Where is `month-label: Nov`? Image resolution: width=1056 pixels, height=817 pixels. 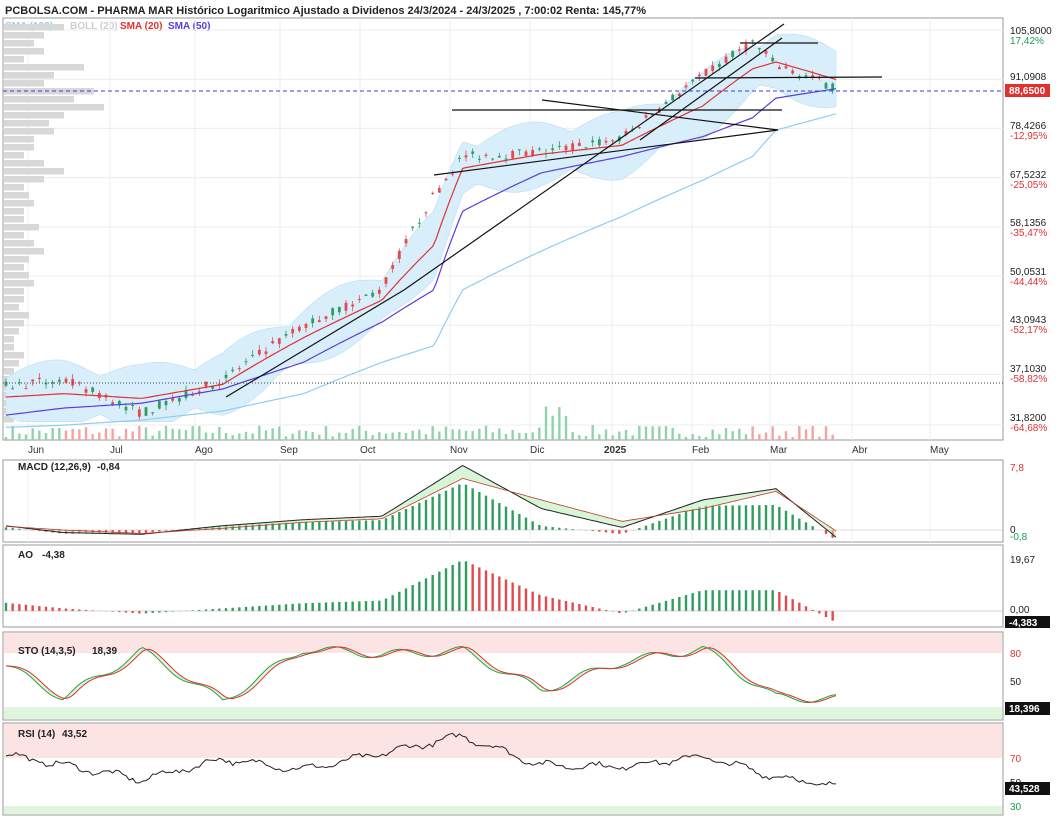
month-label: Nov is located at coordinates (459, 450).